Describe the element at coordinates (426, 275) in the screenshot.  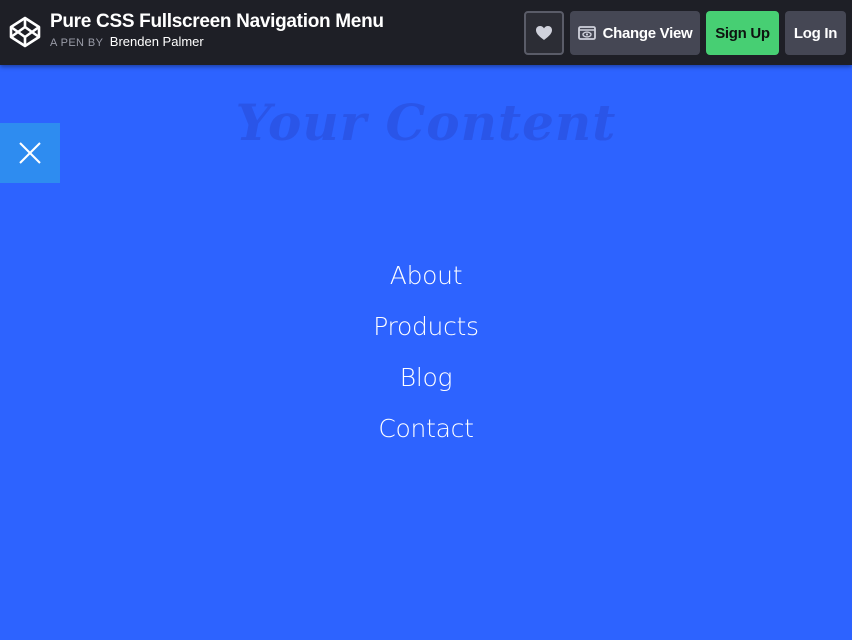
I see `nav-link-about: About` at that location.